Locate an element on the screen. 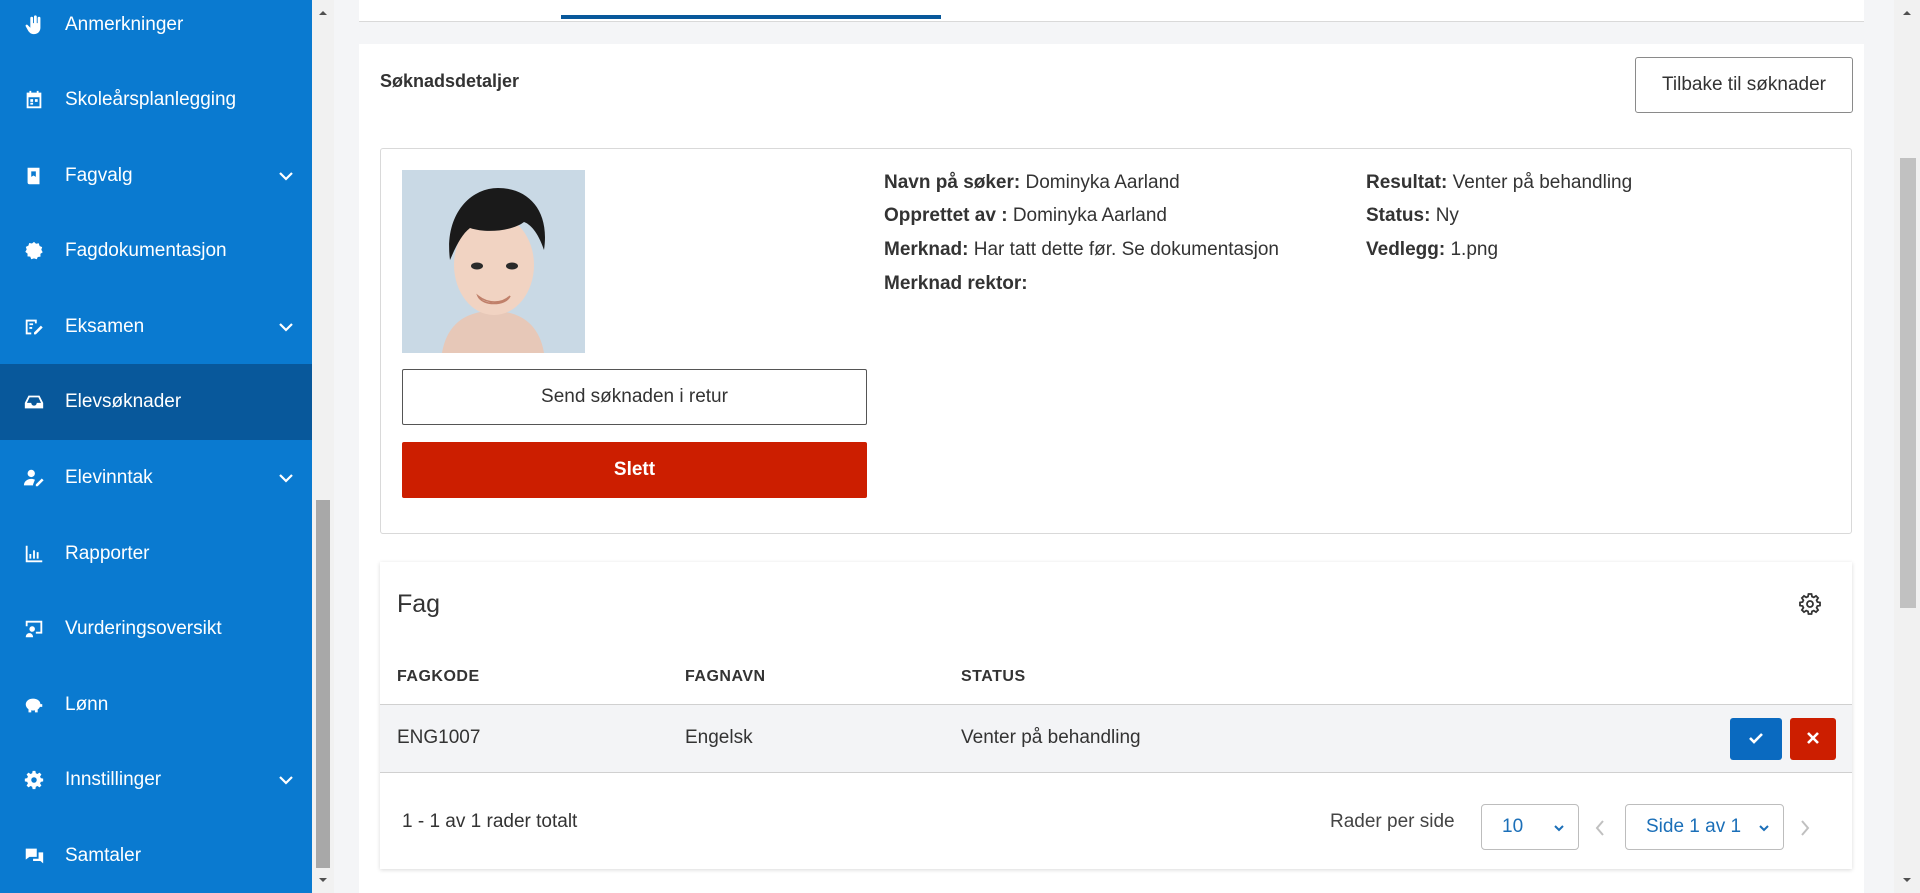  result-label: Resultat: is located at coordinates (1407, 182).